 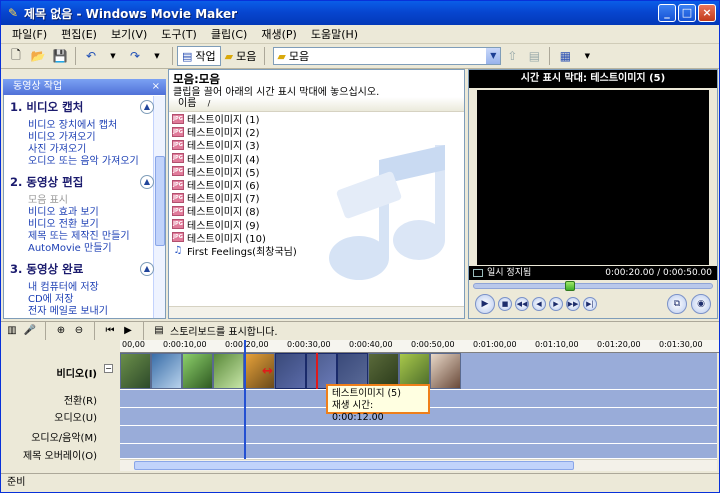 What do you see at coordinates (701, 304) in the screenshot?
I see `take-picture-icon: ◉` at bounding box center [701, 304].